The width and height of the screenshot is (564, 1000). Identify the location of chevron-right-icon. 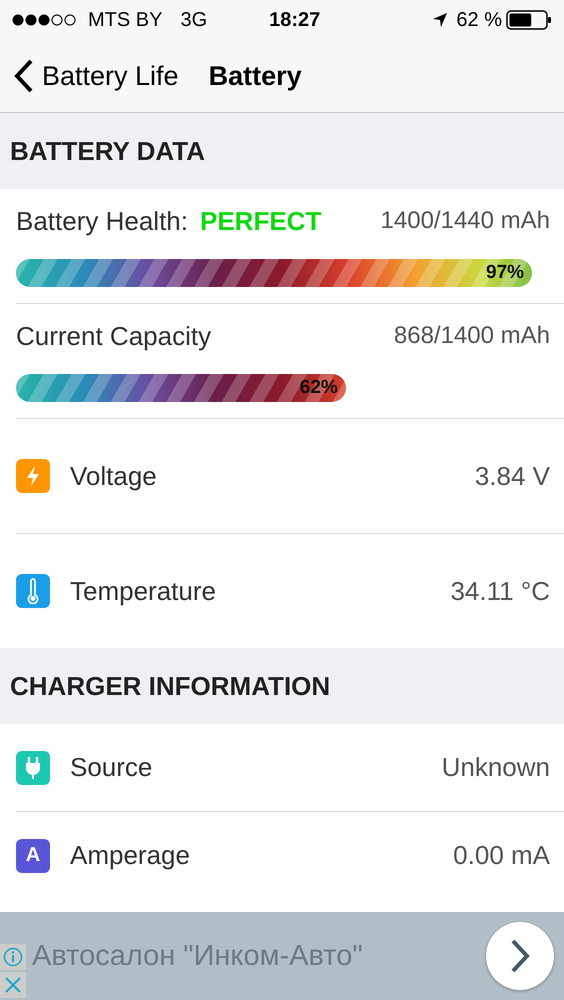
(520, 956).